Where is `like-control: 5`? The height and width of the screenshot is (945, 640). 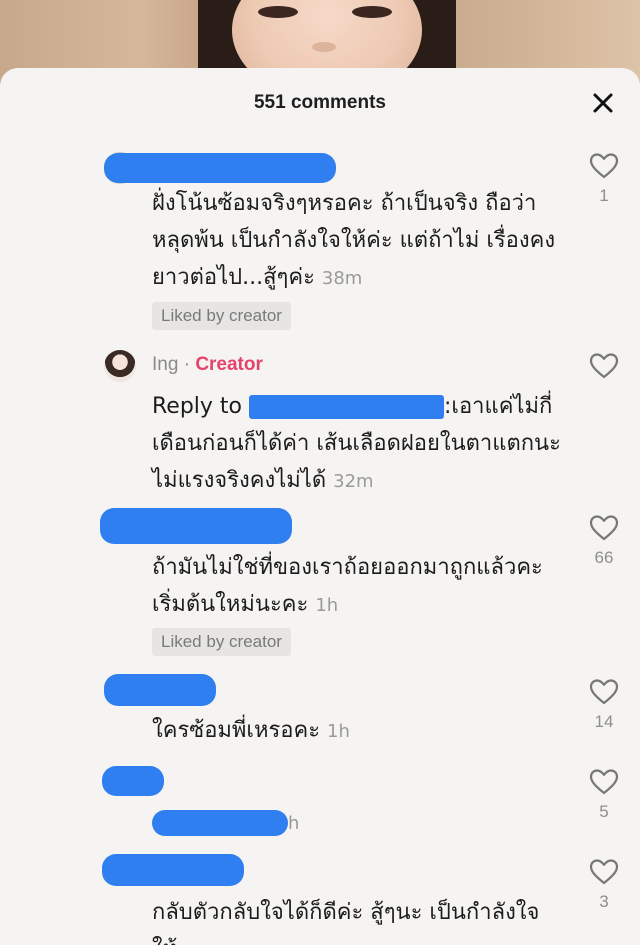 like-control: 5 is located at coordinates (604, 795).